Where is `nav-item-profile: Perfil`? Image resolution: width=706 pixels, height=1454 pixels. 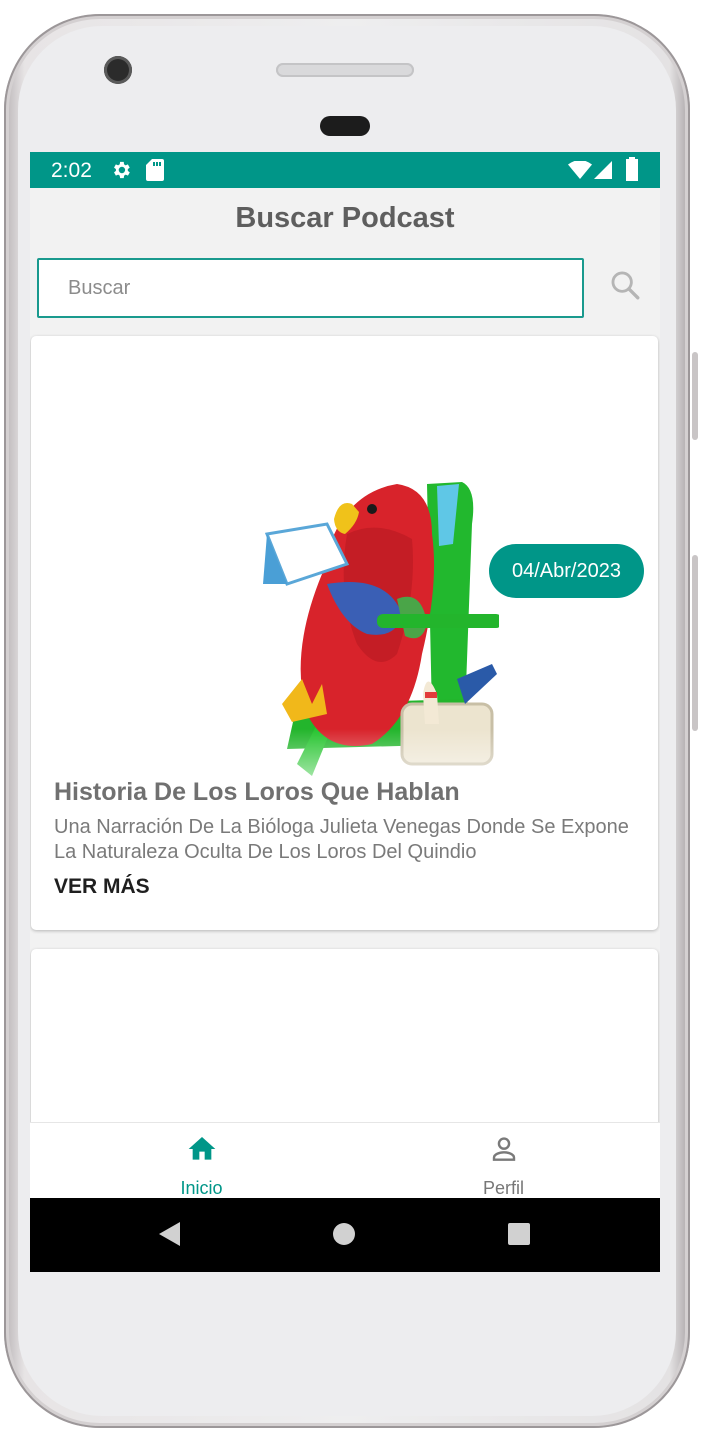 nav-item-profile: Perfil is located at coordinates (502, 1161).